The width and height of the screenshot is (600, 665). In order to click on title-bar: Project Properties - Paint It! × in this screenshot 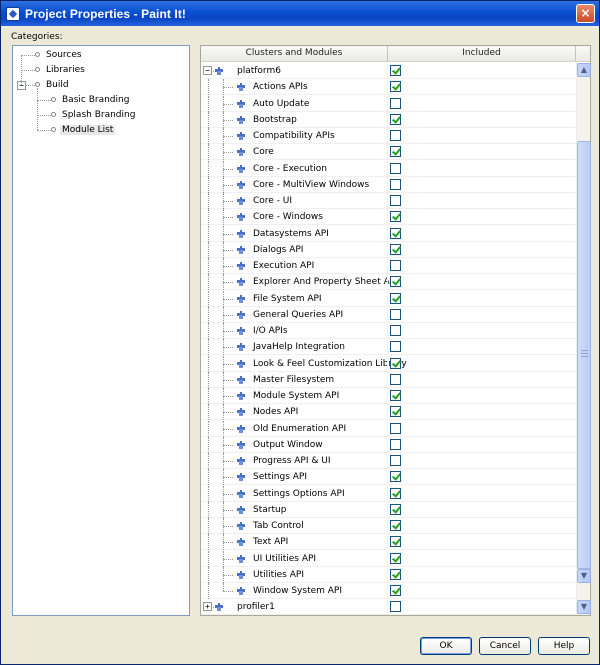, I will do `click(300, 13)`.